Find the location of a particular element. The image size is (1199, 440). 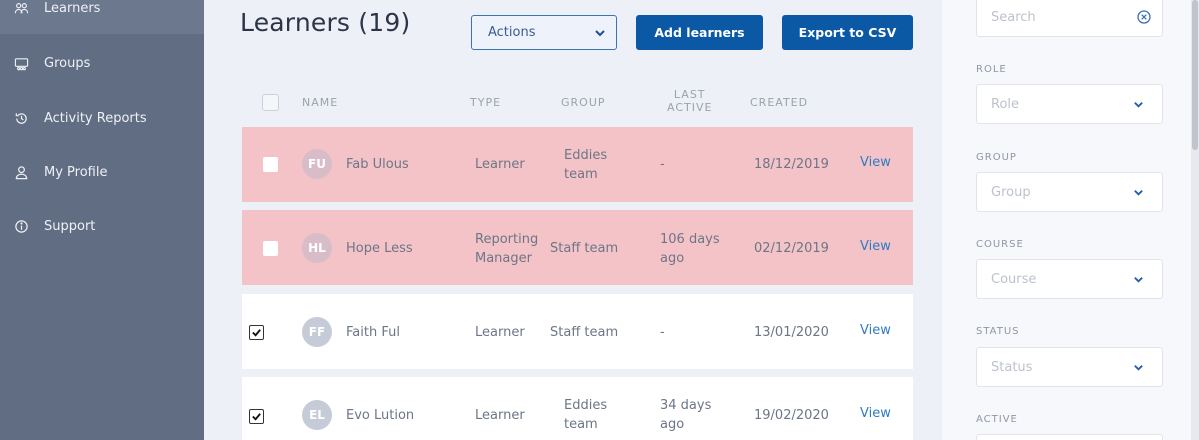

sidebar-item-label: My Profile is located at coordinates (76, 172).